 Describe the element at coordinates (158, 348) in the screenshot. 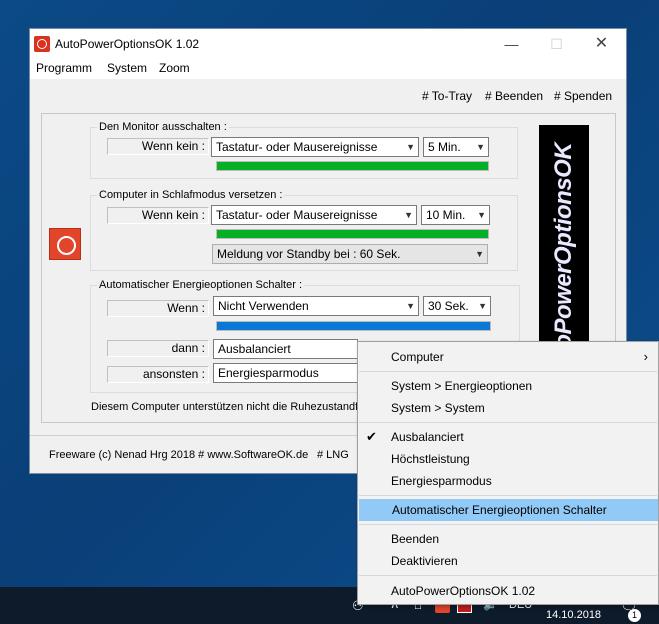

I see `auto-then-label: dann :` at that location.